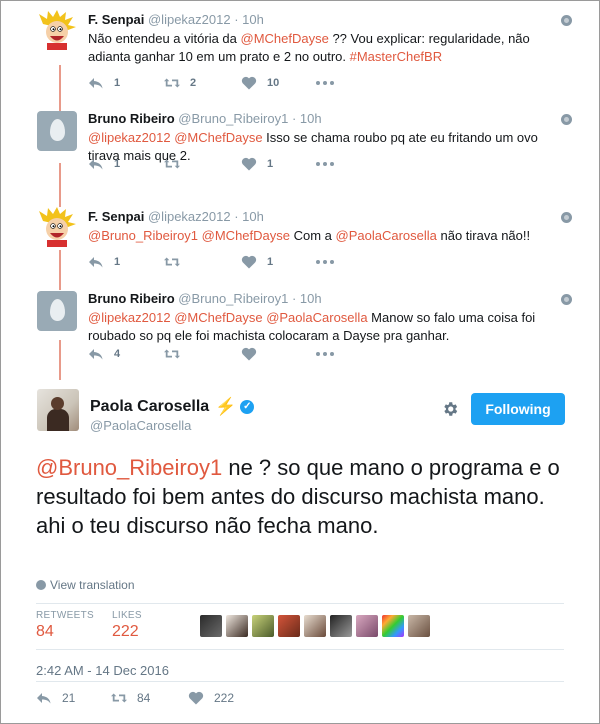 Image resolution: width=600 pixels, height=724 pixels. What do you see at coordinates (127, 615) in the screenshot?
I see `likes-label: LIKES` at bounding box center [127, 615].